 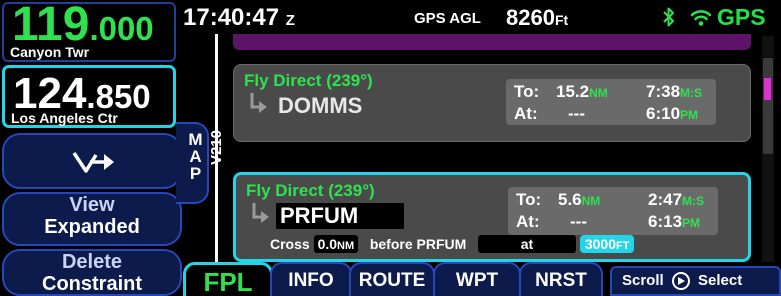 What do you see at coordinates (607, 244) in the screenshot?
I see `cross-altitude: 3000FT` at bounding box center [607, 244].